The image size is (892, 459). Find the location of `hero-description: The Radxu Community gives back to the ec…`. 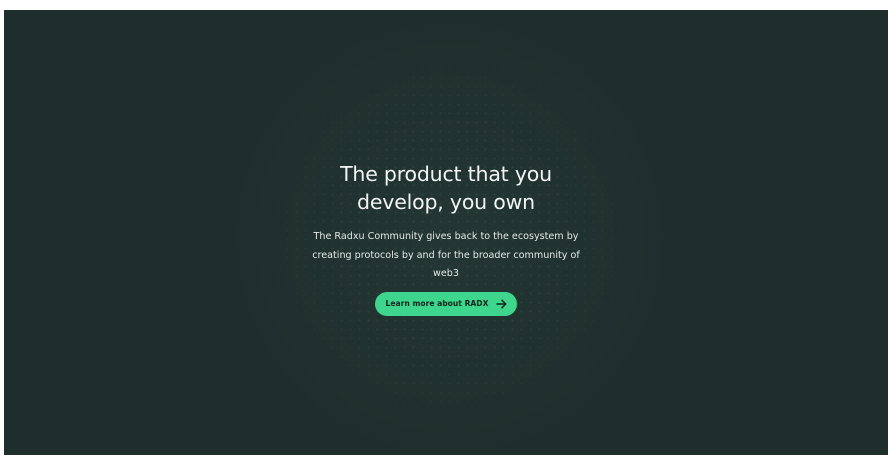

hero-description: The Radxu Community gives back to the ec… is located at coordinates (446, 255).